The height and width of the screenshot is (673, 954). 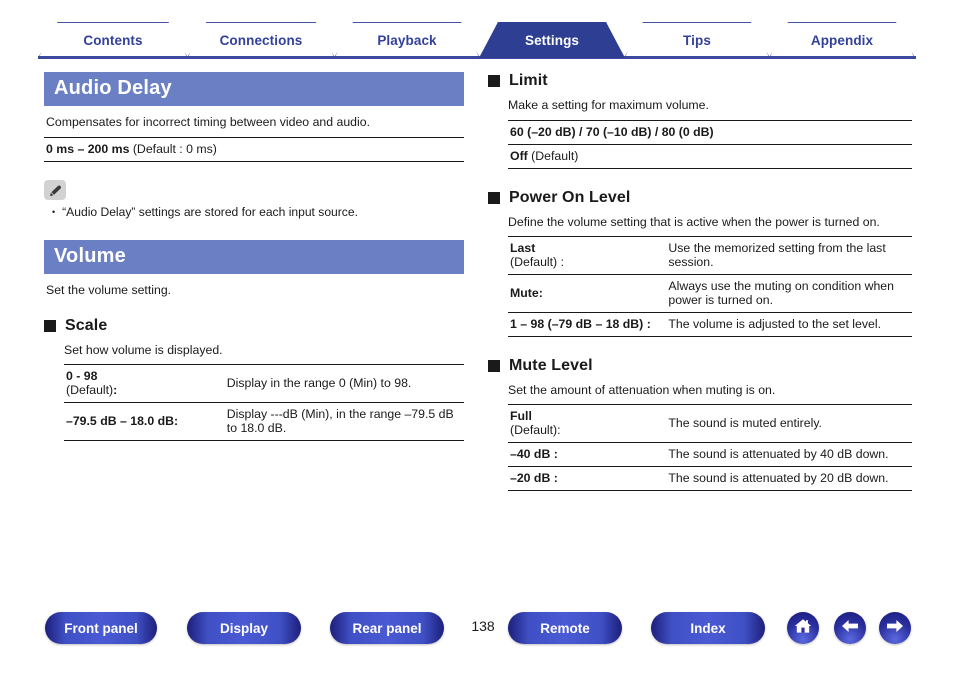 I want to click on option-term: 0 - 98 (Default):, so click(x=144, y=384).